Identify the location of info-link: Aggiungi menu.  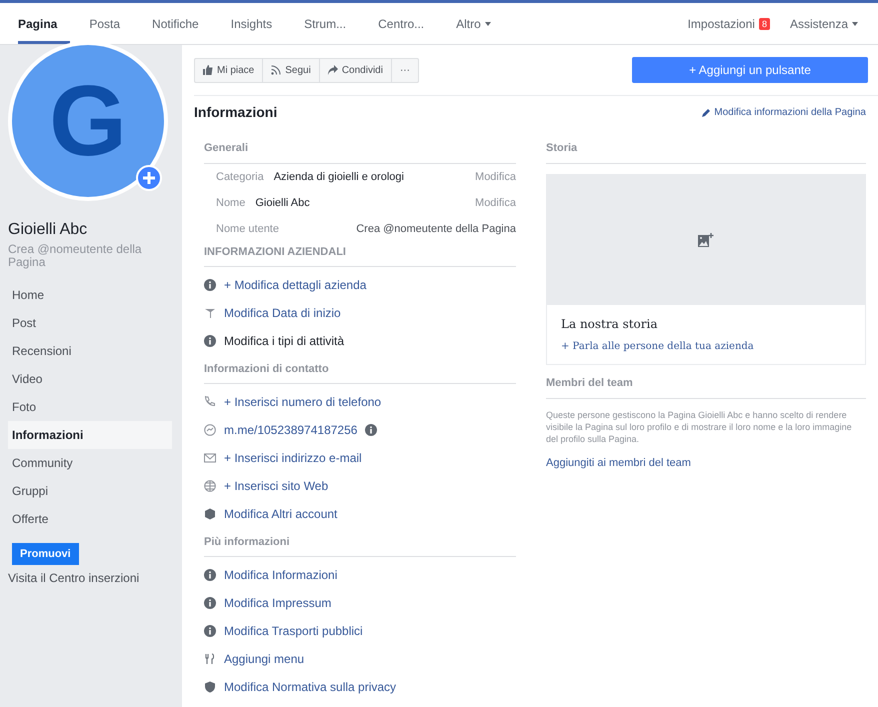
(264, 659).